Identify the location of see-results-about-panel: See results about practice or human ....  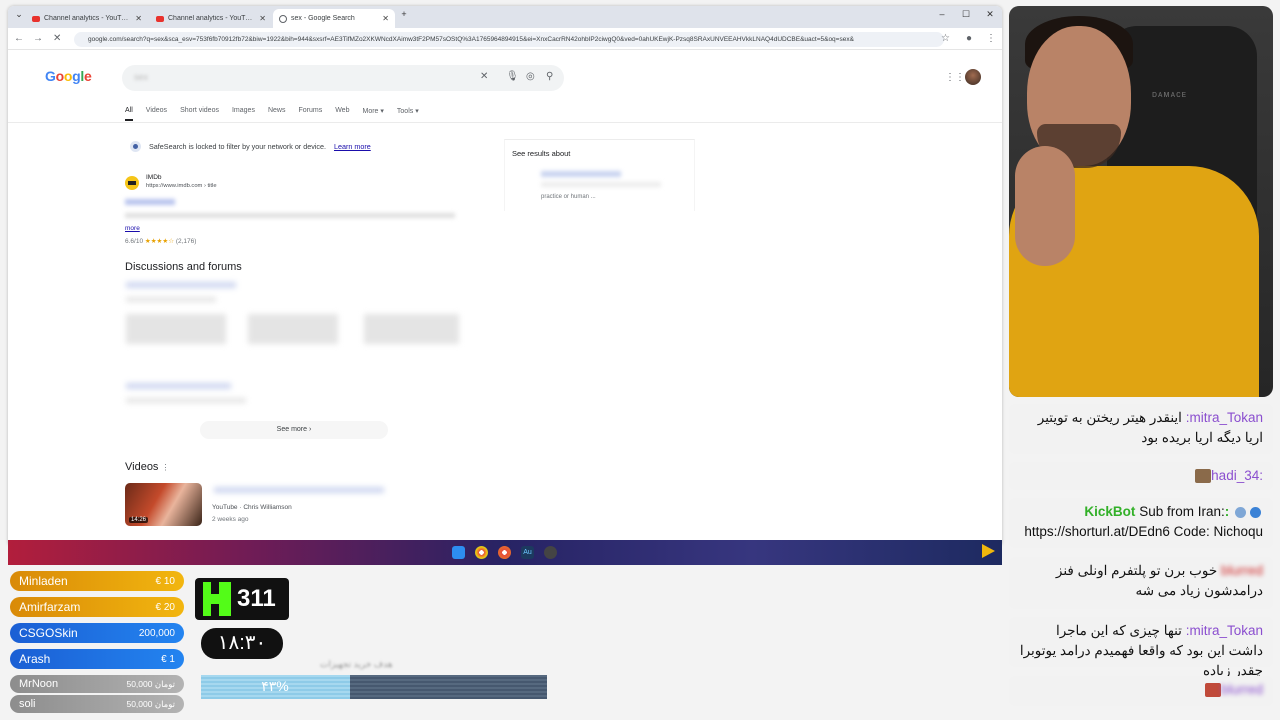
(599, 175).